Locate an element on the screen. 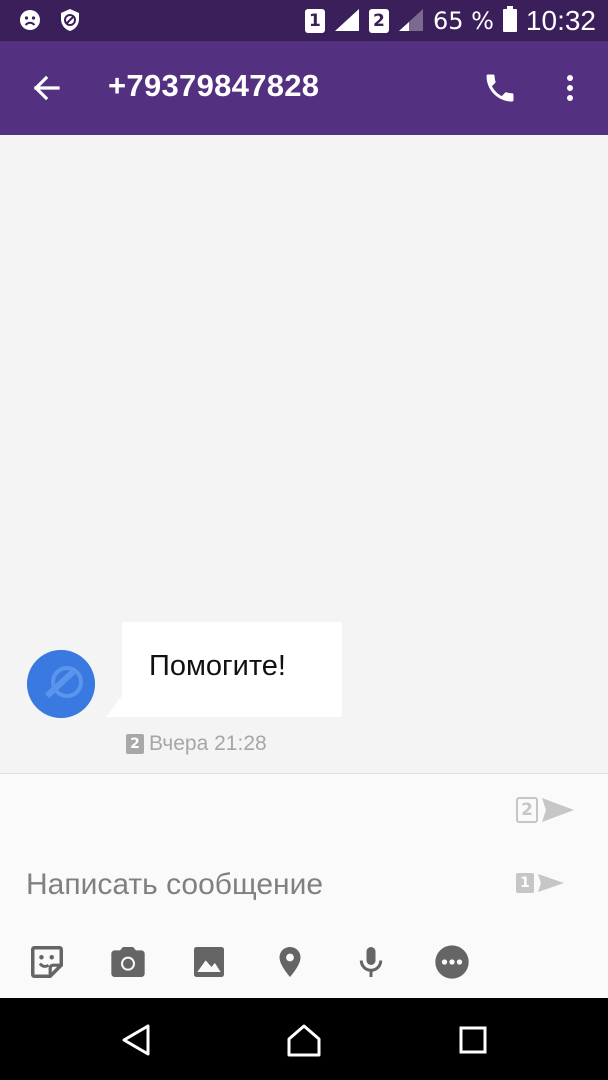 Image resolution: width=608 pixels, height=1080 pixels. location-icon is located at coordinates (290, 962).